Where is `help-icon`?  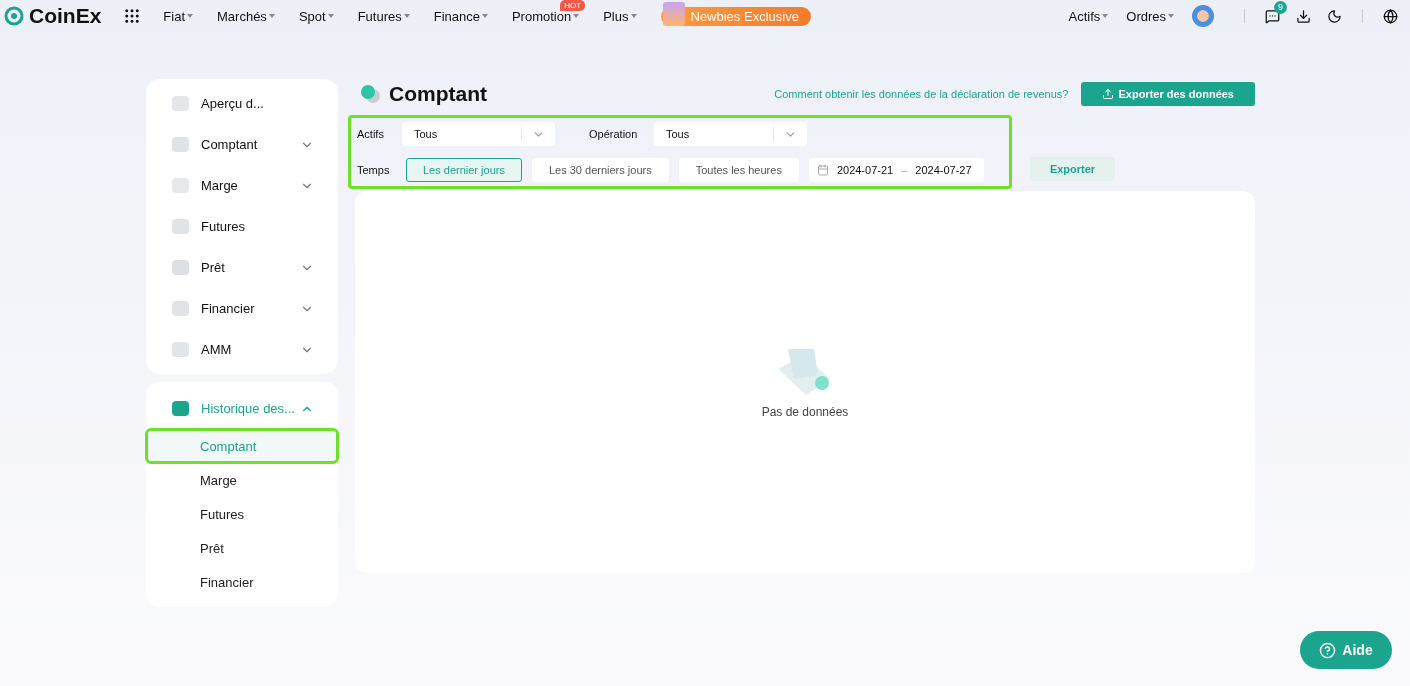
help-icon is located at coordinates (1328, 650).